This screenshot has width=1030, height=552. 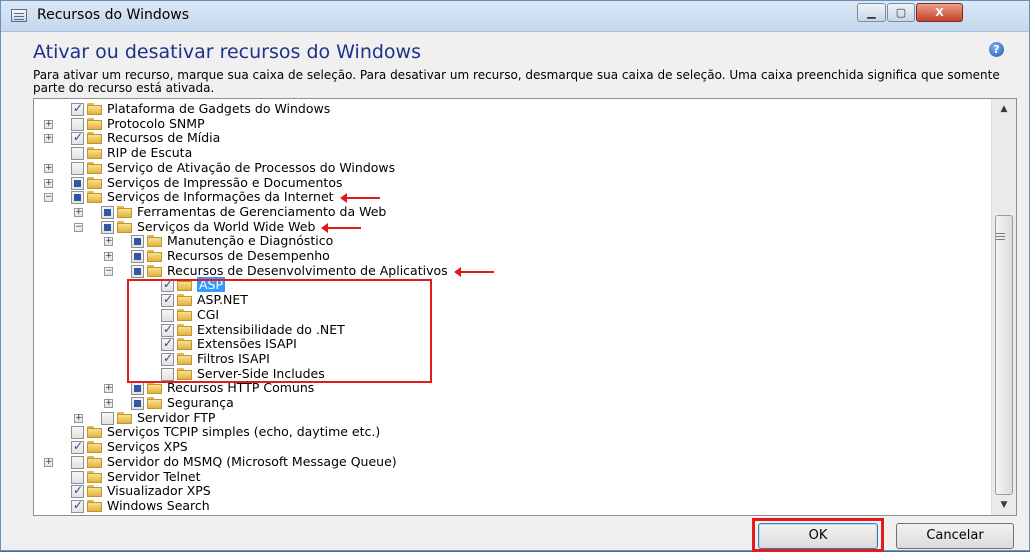 What do you see at coordinates (509, 505) in the screenshot?
I see `feature-row-windows-search: Windows Search` at bounding box center [509, 505].